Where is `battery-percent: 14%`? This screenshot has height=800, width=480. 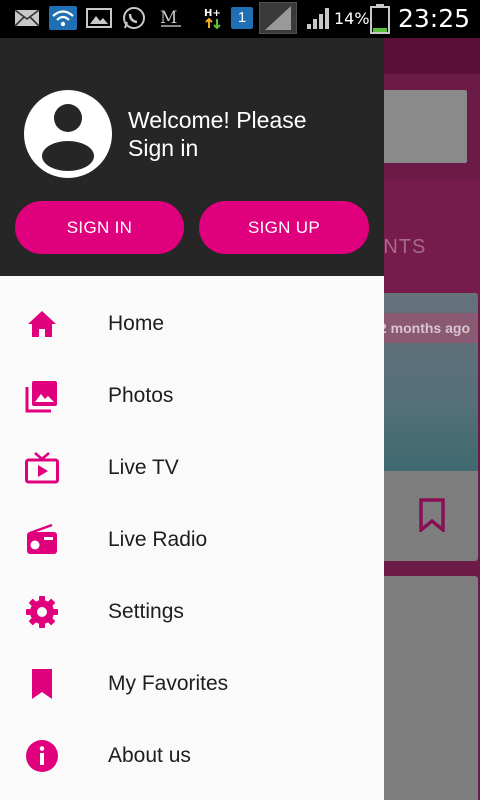 battery-percent: 14% is located at coordinates (352, 18).